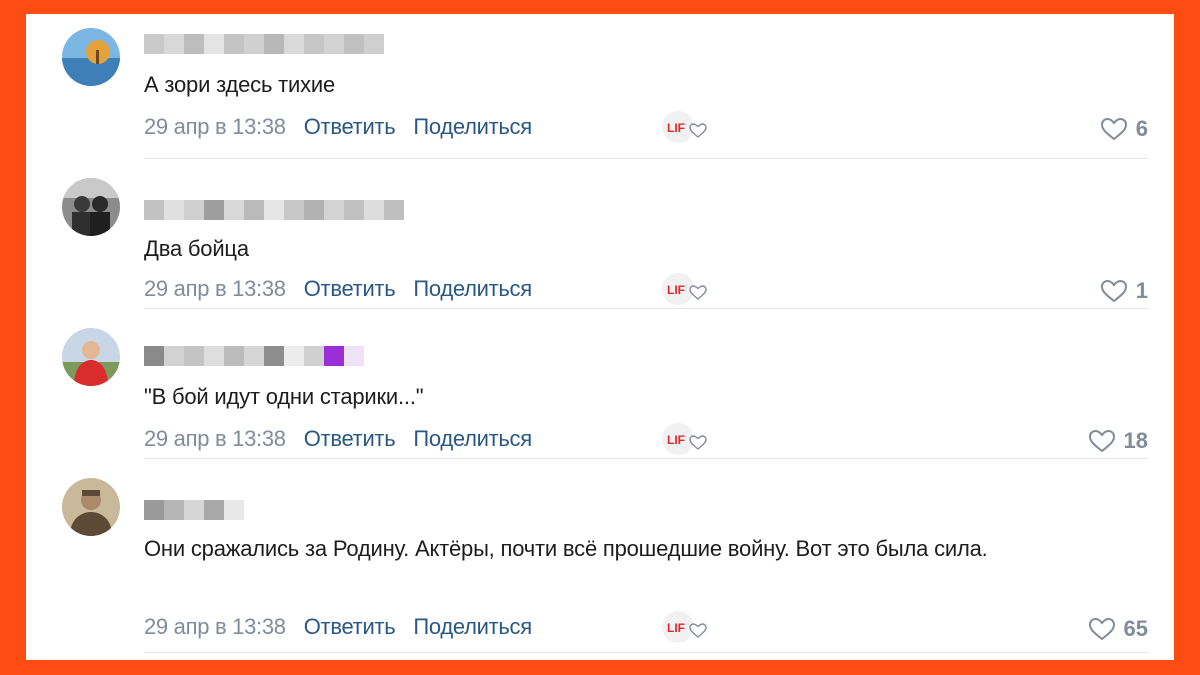 The width and height of the screenshot is (1200, 675). Describe the element at coordinates (1135, 628) in the screenshot. I see `like-count: 65` at that location.